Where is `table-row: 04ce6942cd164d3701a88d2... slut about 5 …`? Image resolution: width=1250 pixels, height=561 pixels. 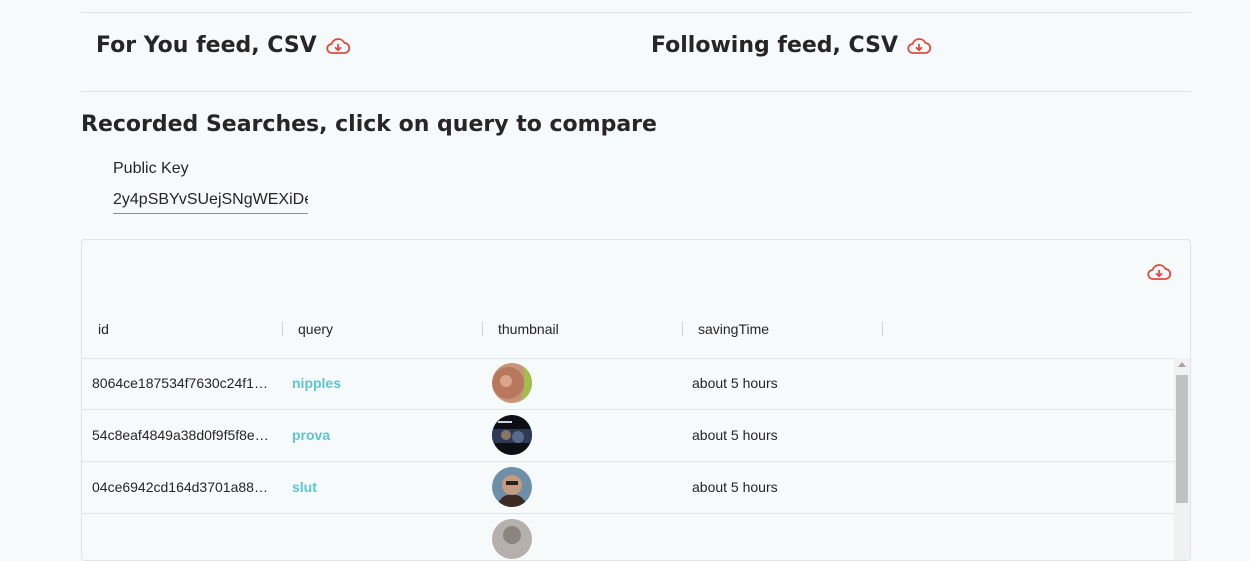
table-row: 04ce6942cd164d3701a88d2... slut about 5 … is located at coordinates (628, 488).